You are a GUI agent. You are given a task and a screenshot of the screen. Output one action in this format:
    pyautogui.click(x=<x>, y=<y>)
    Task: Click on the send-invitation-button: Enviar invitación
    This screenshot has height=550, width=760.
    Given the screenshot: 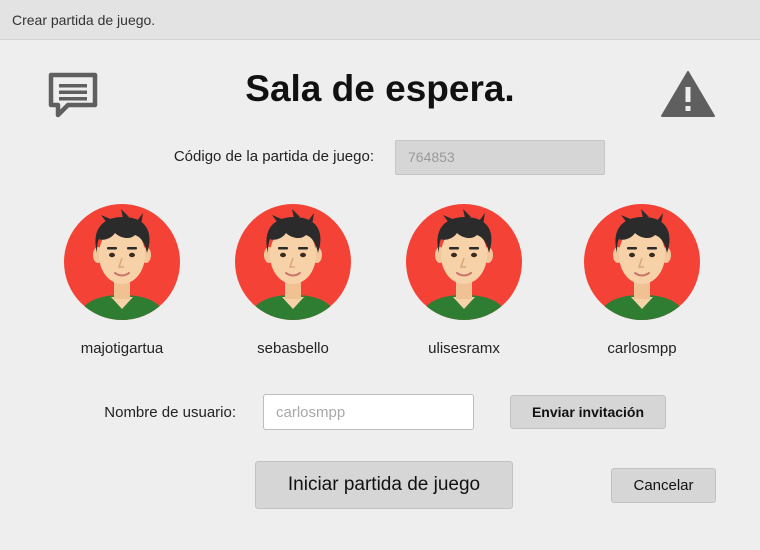 What is the action you would take?
    pyautogui.click(x=588, y=412)
    